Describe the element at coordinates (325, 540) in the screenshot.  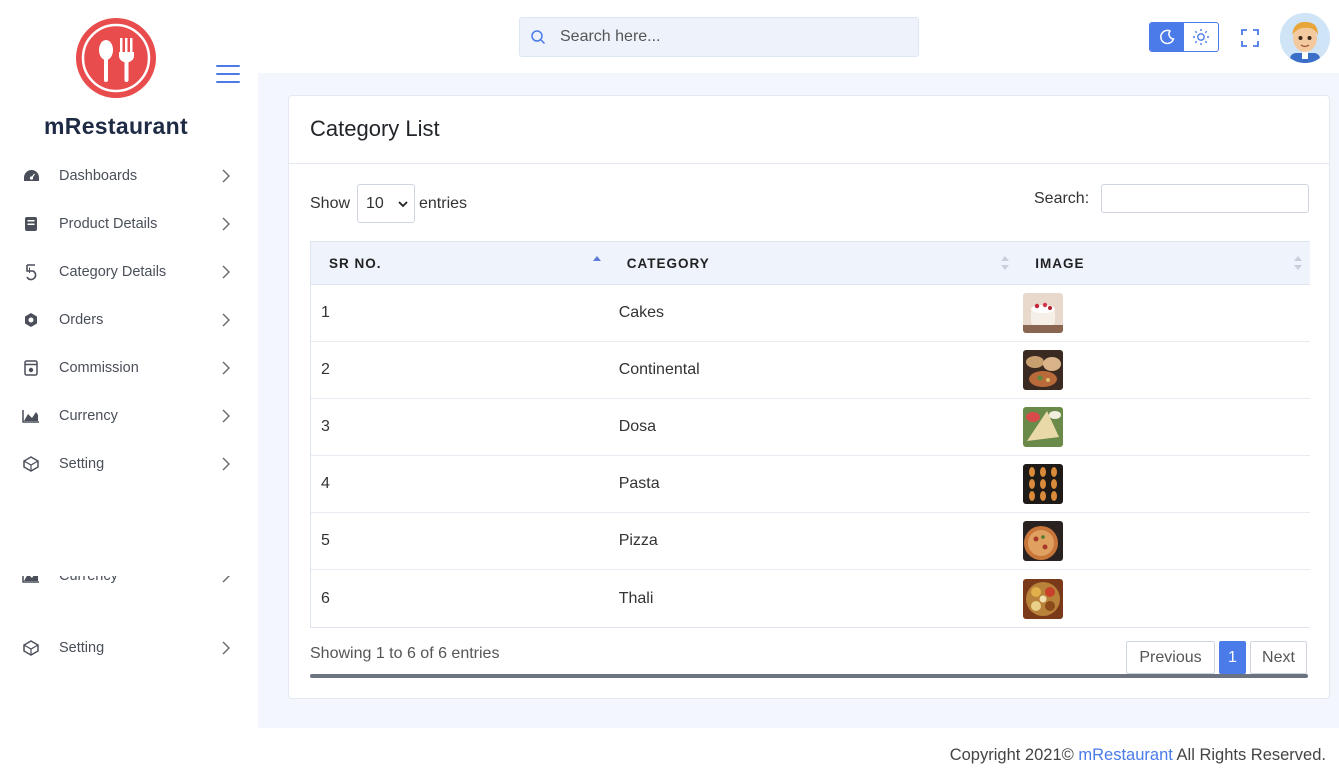
I see `cell-sr: 5` at that location.